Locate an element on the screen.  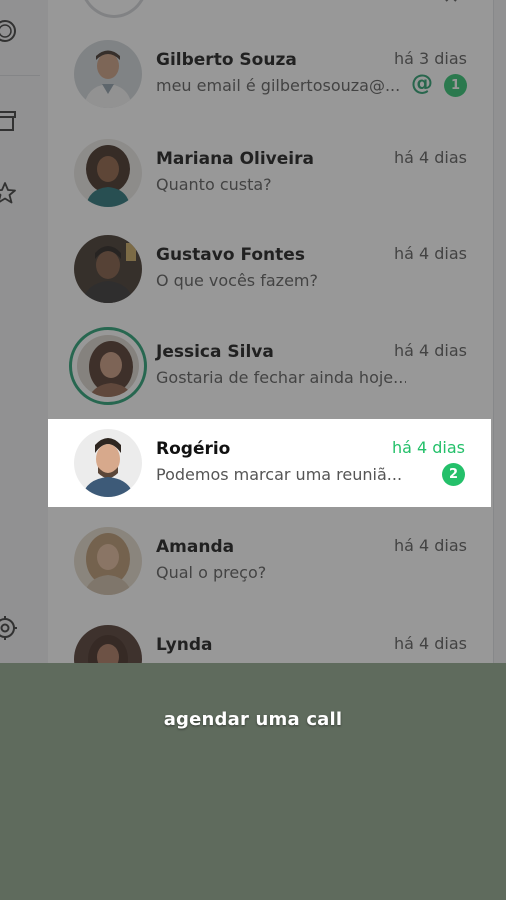
message-preview: Qual o preço? is located at coordinates (211, 572).